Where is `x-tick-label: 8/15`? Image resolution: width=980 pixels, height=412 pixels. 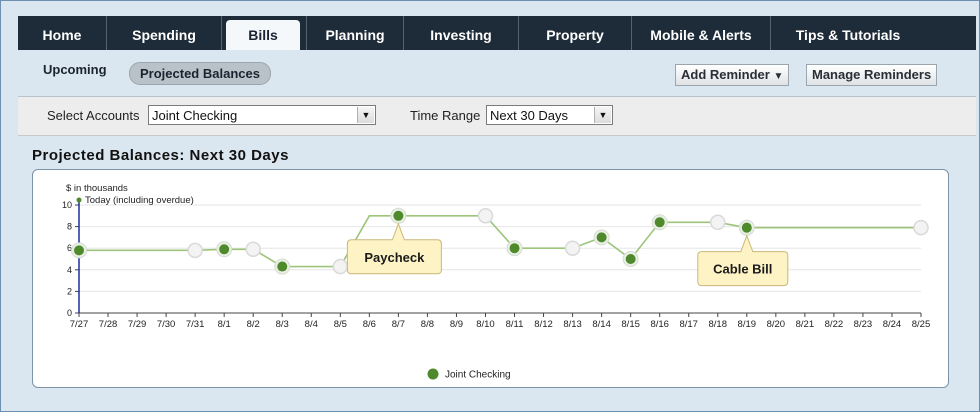 x-tick-label: 8/15 is located at coordinates (630, 324).